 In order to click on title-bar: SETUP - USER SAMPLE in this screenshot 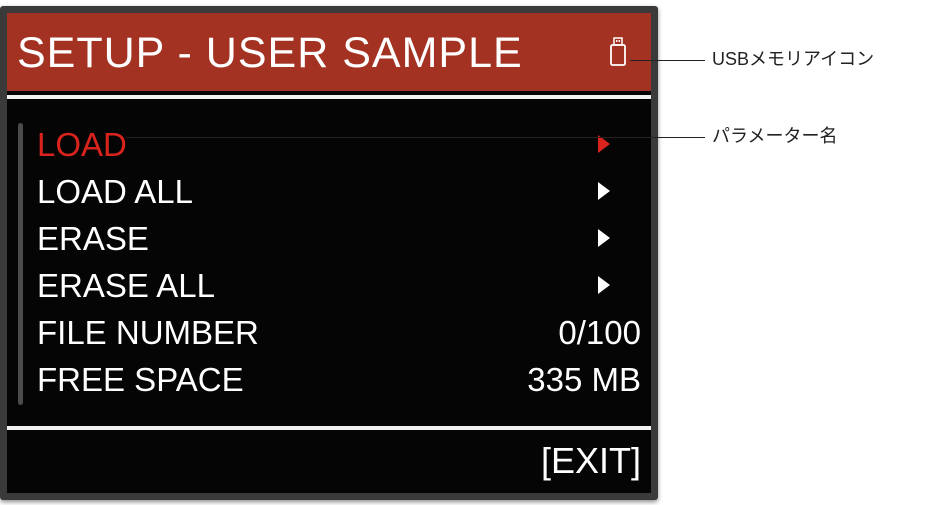, I will do `click(329, 52)`.